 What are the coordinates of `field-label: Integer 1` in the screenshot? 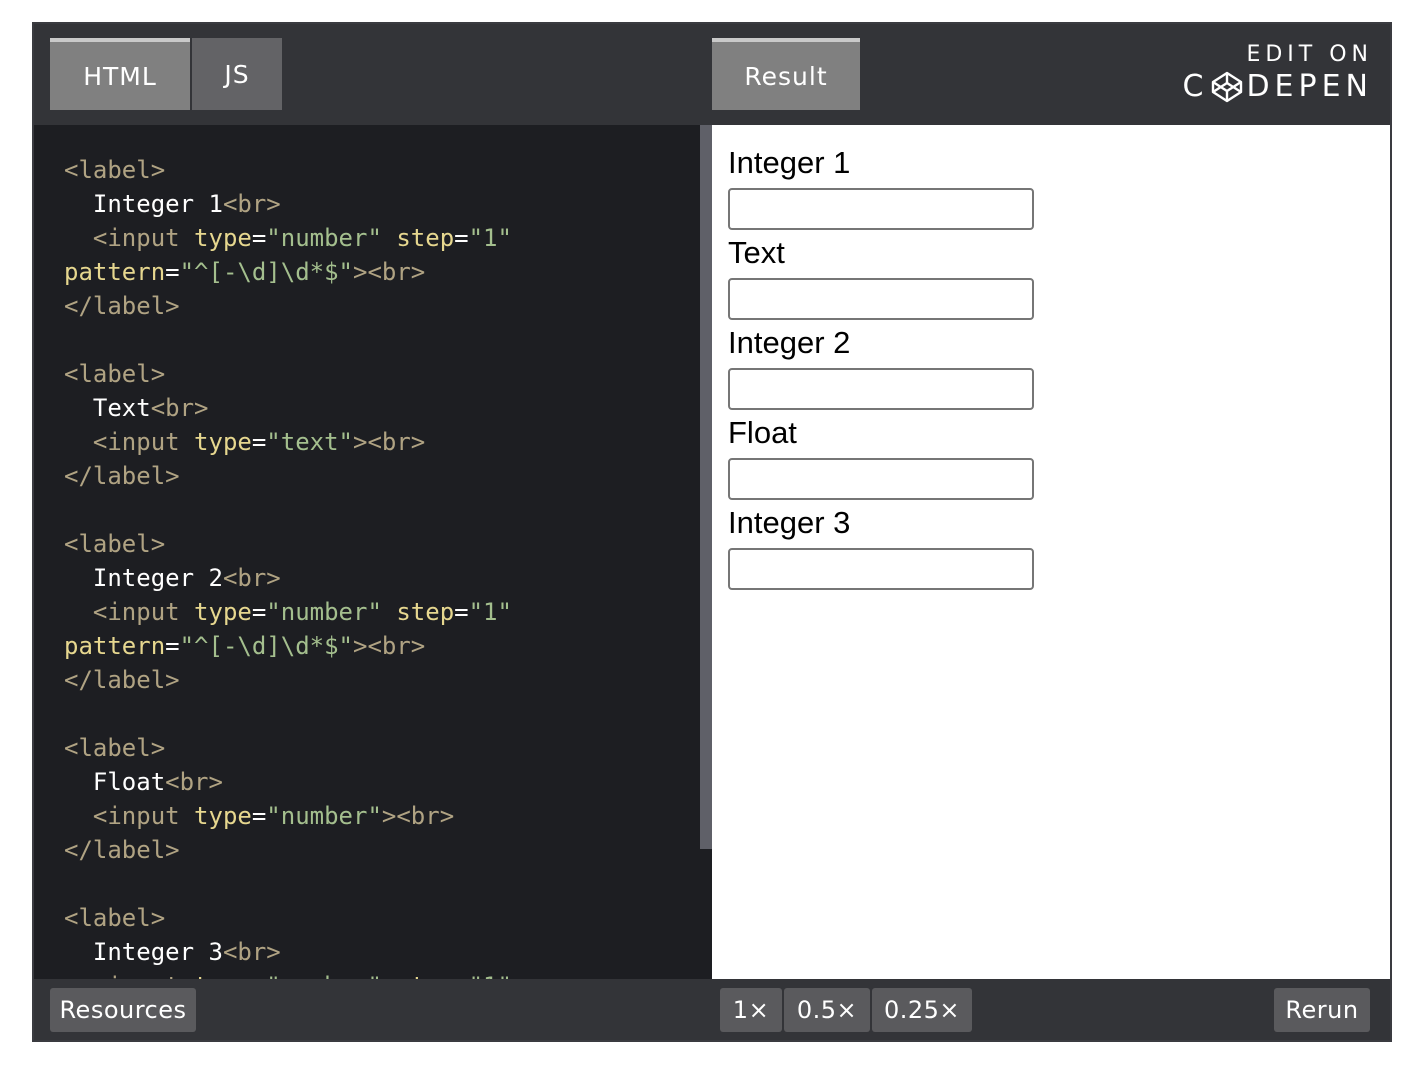 It's located at (789, 162).